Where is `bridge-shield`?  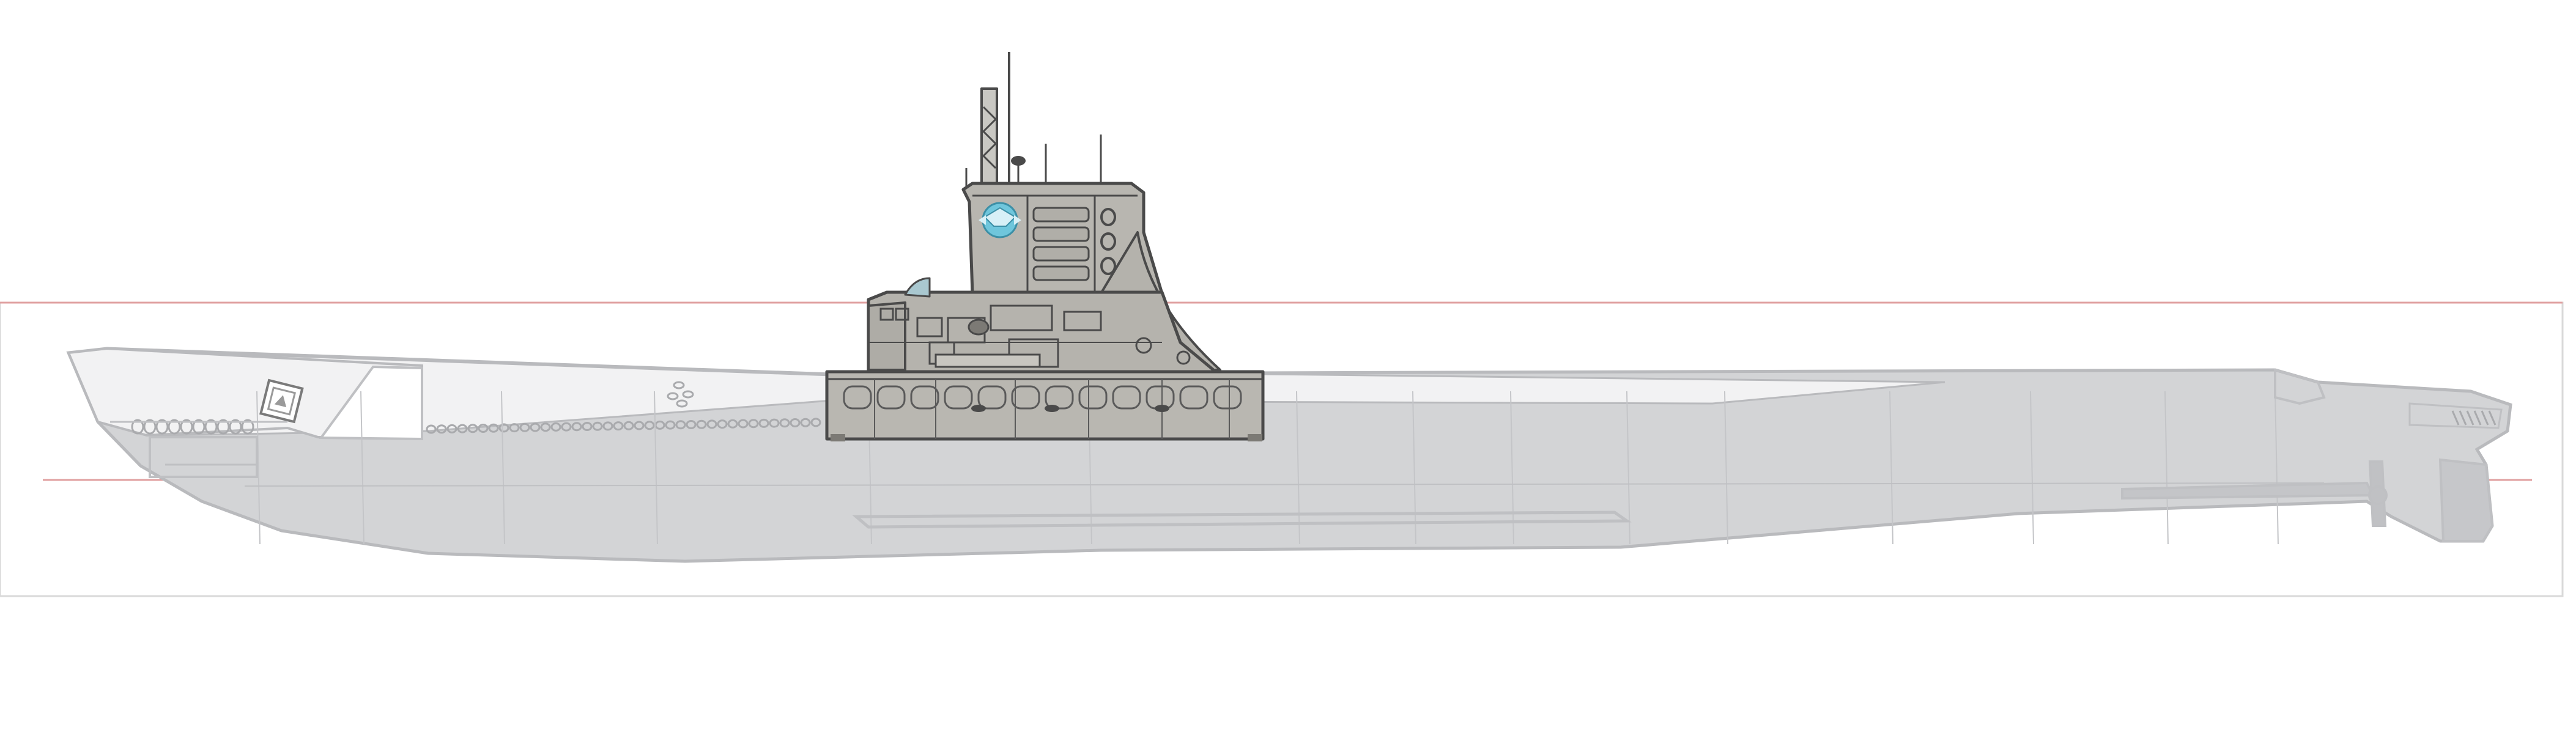
bridge-shield is located at coordinates (917, 287).